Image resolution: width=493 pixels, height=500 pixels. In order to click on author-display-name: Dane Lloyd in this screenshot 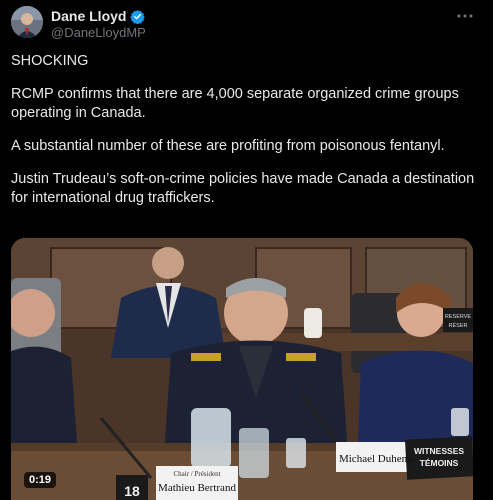, I will do `click(88, 16)`.